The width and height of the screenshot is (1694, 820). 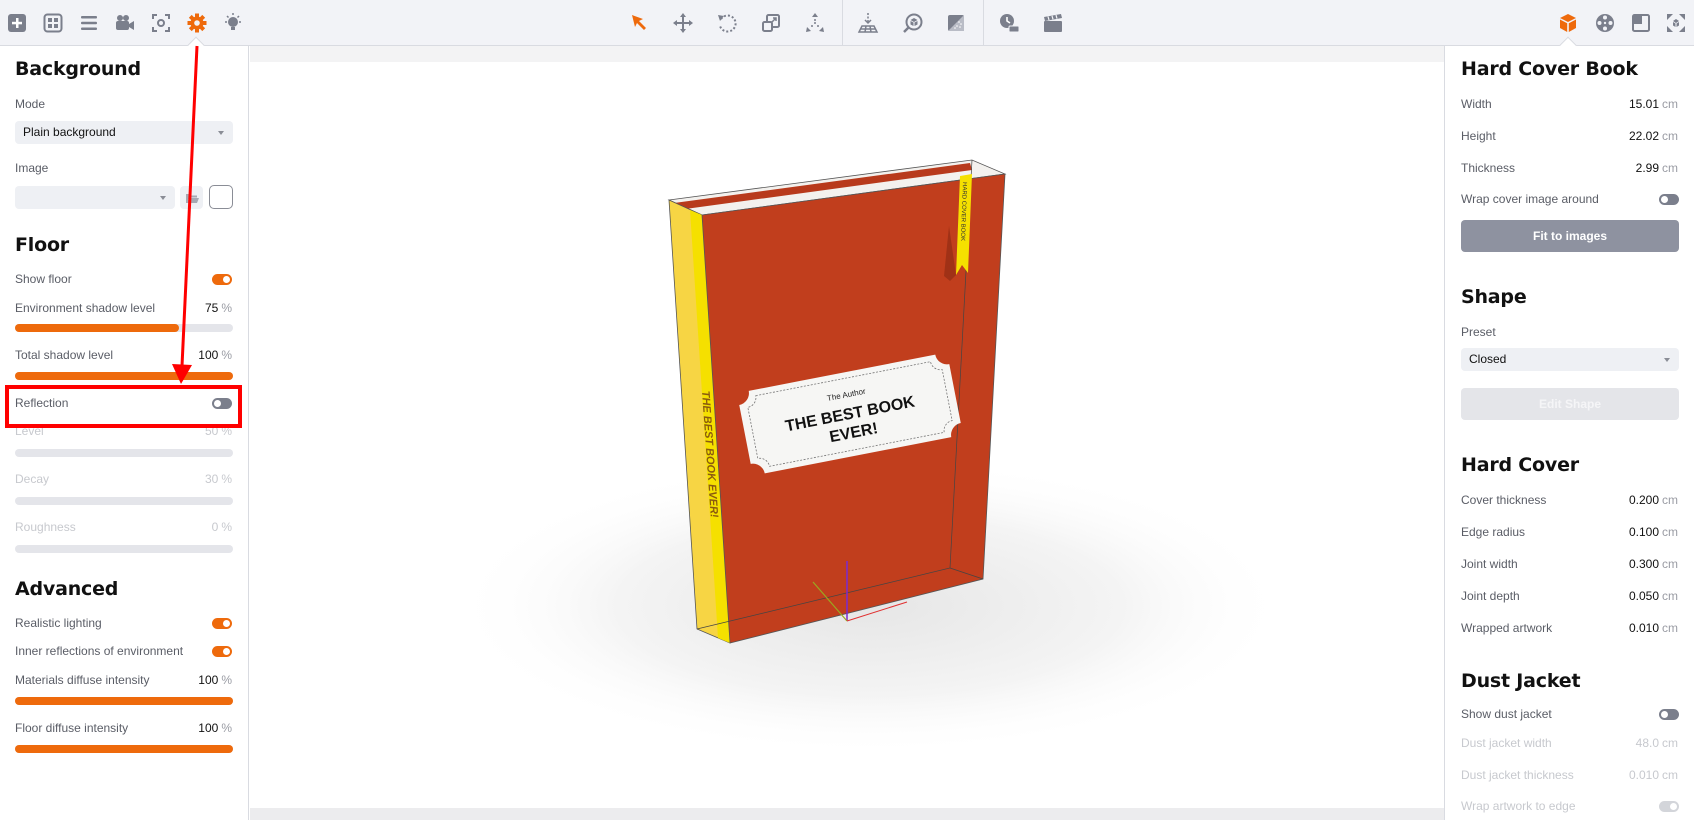 I want to click on light-button, so click(x=233, y=23).